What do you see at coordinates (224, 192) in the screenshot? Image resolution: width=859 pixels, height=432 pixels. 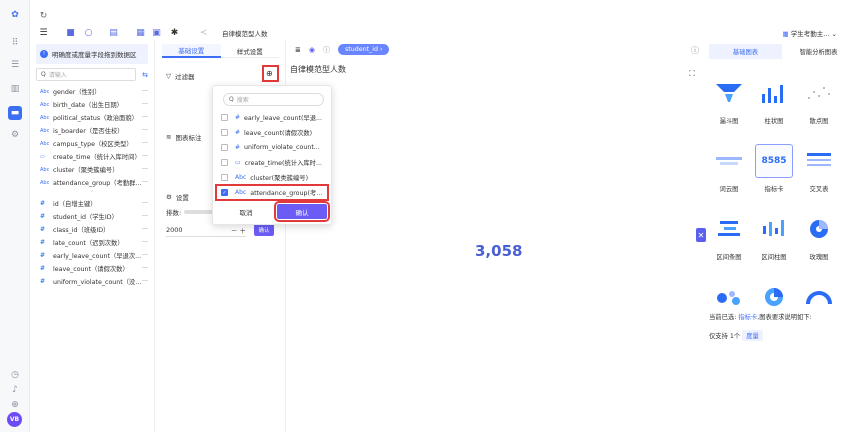 I see `checkbox: ✓` at bounding box center [224, 192].